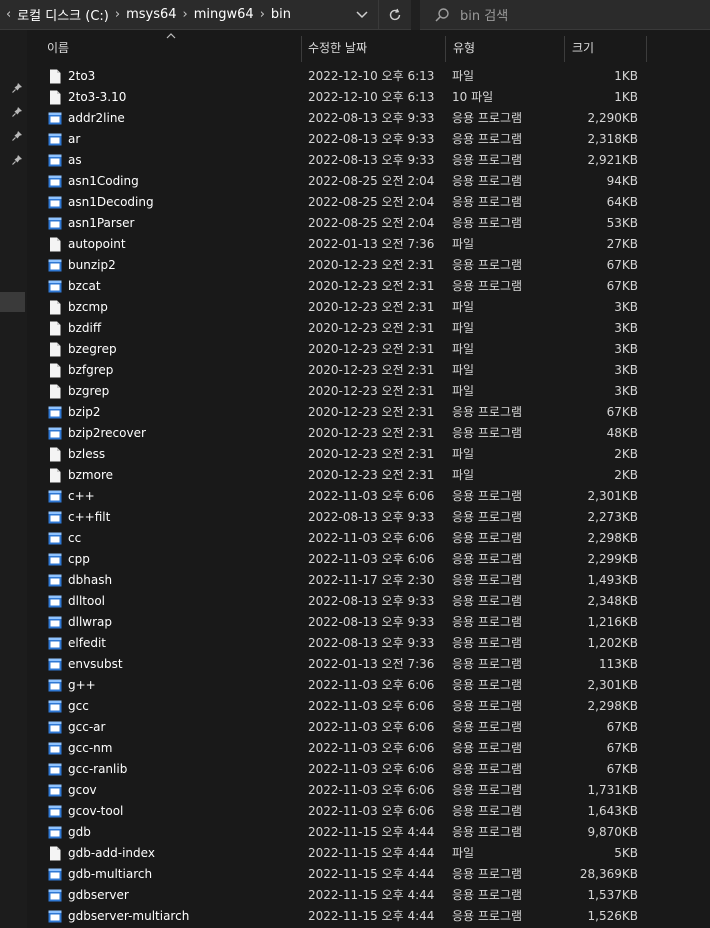  I want to click on file-row: asn1Coding 2022-08-25 오전 2:04 응용 프로그램 94KB, so click(368, 181).